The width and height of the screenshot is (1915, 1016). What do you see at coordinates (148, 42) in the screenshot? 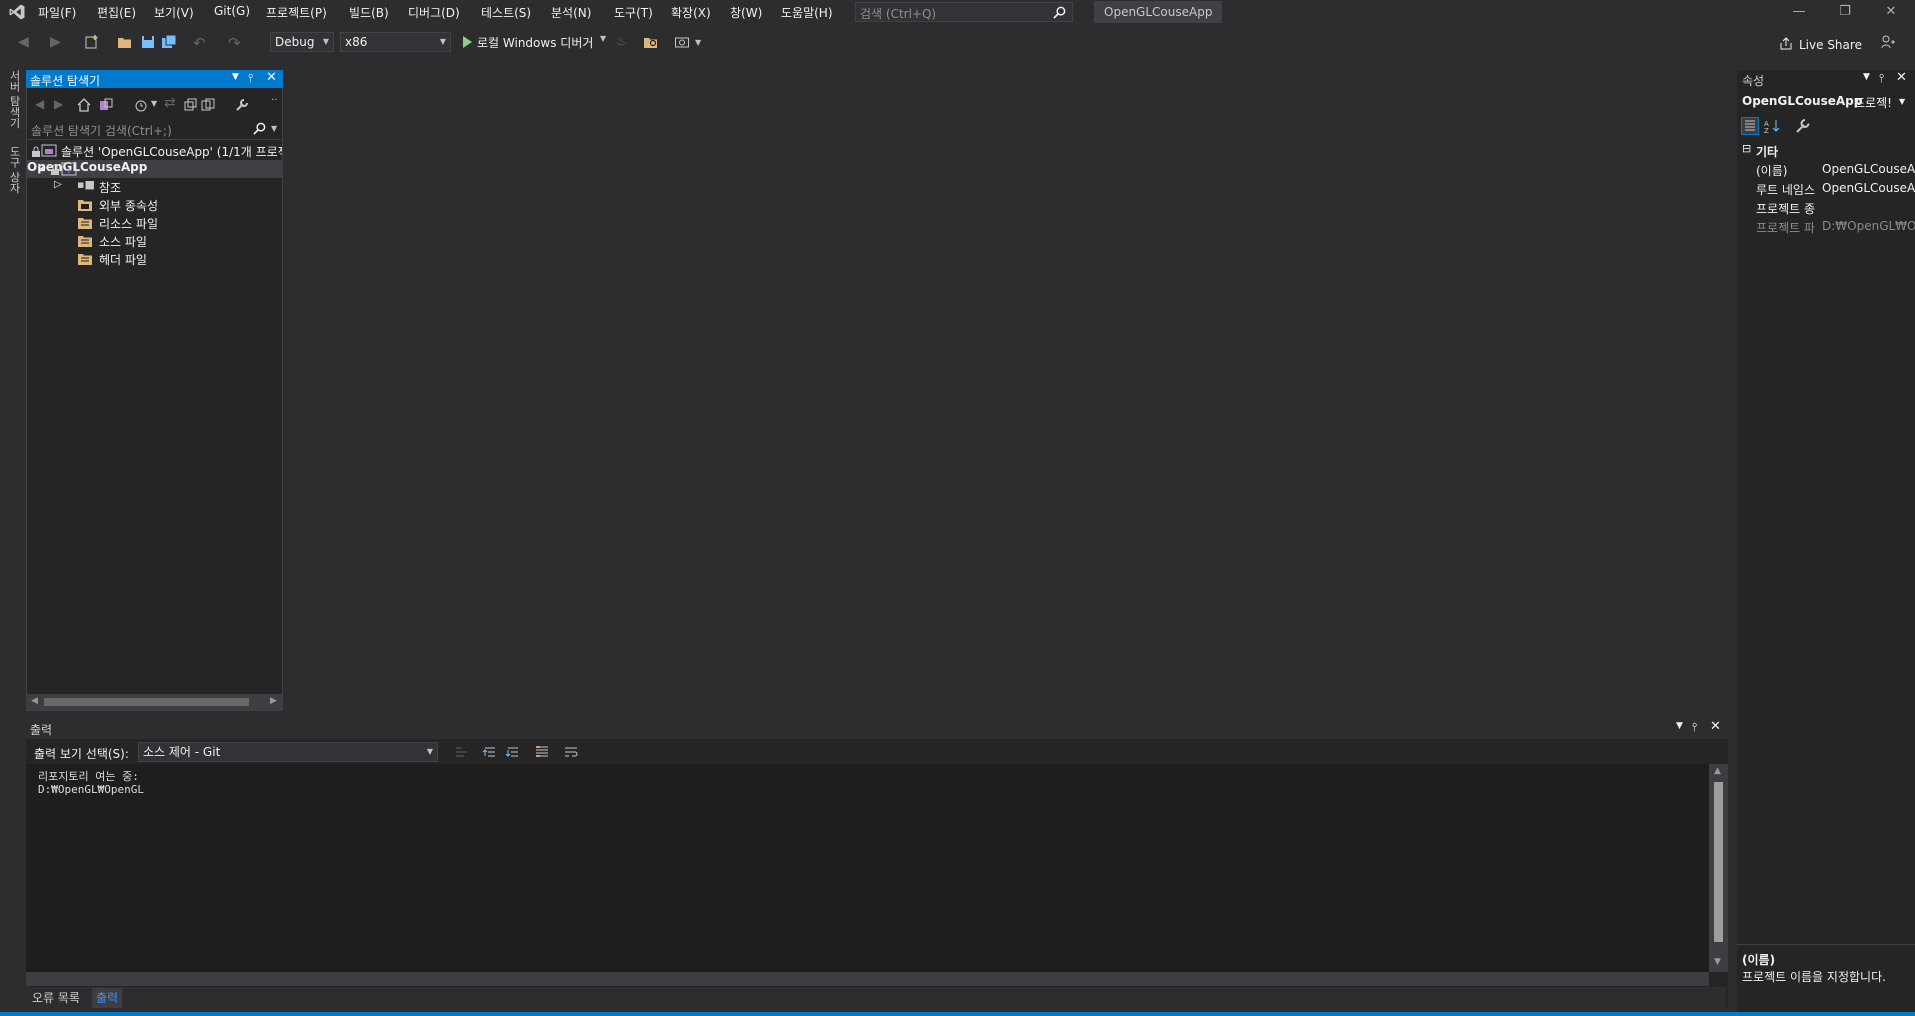
I see `save-icon` at bounding box center [148, 42].